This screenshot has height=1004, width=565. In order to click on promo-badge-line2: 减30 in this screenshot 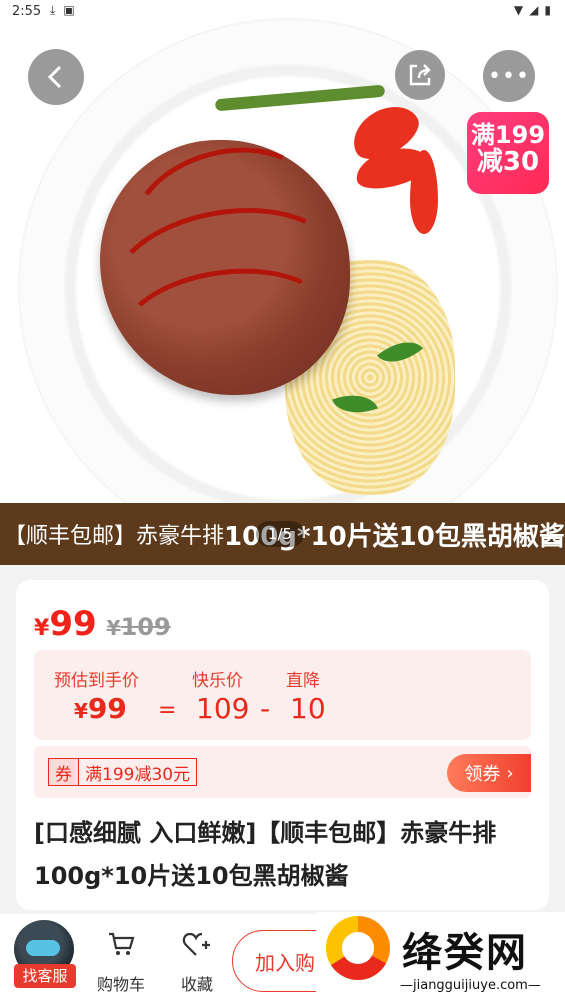, I will do `click(508, 162)`.